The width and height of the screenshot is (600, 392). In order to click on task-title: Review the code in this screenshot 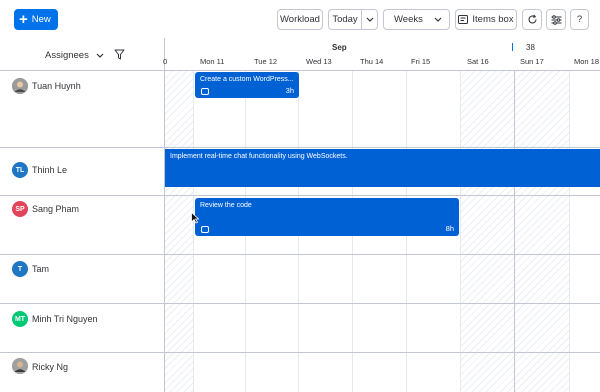, I will do `click(226, 205)`.